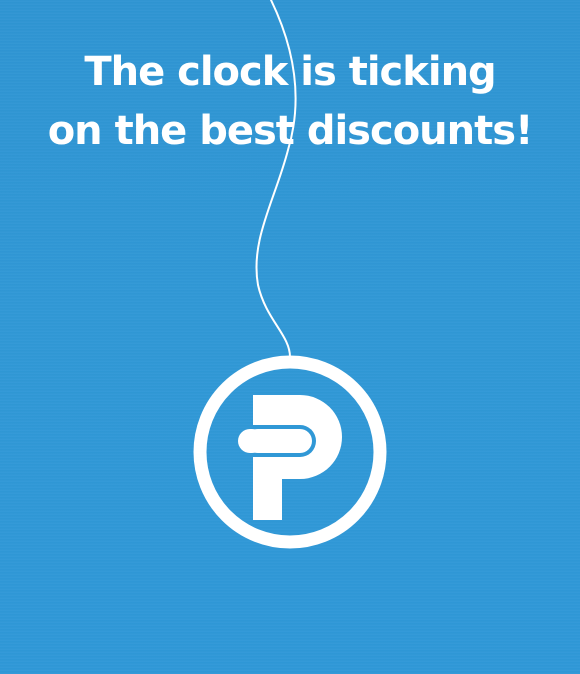 Image resolution: width=580 pixels, height=674 pixels. What do you see at coordinates (290, 452) in the screenshot?
I see `p-logo-icon` at bounding box center [290, 452].